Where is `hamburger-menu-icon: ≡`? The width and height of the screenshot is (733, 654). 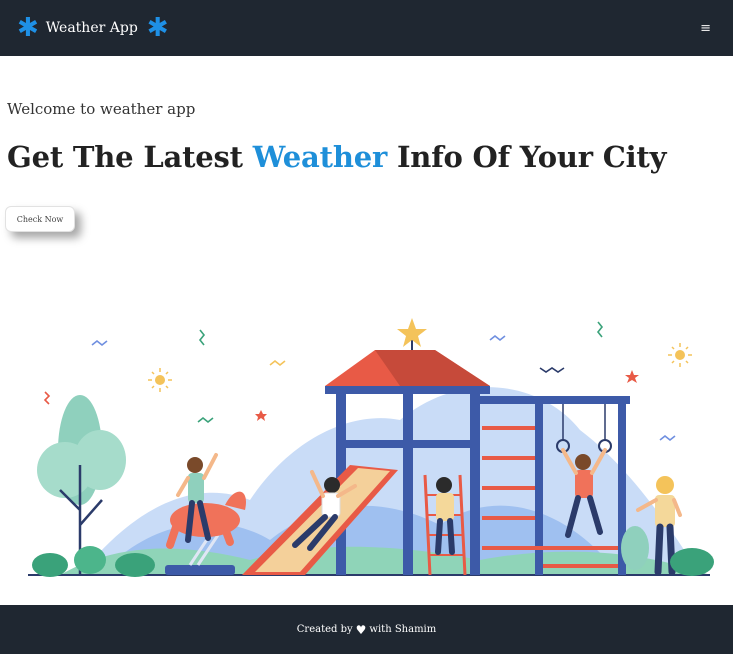 hamburger-menu-icon: ≡ is located at coordinates (705, 28).